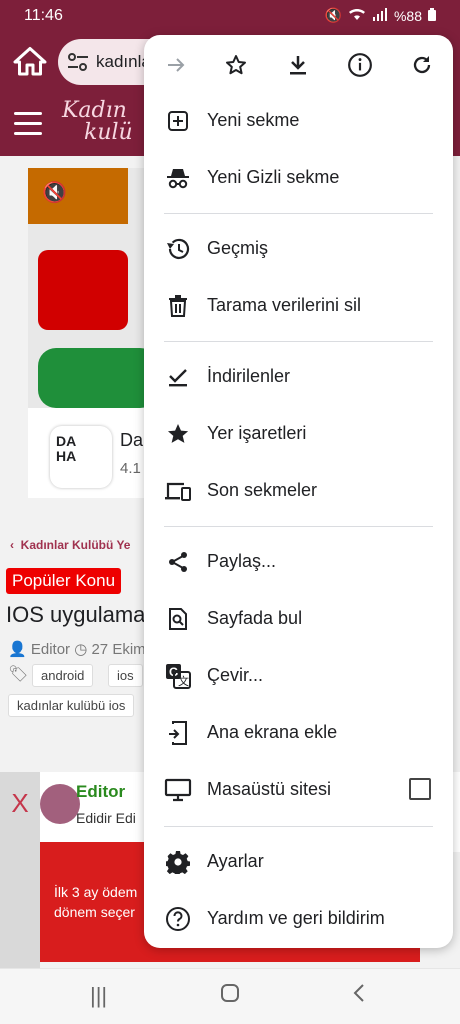  I want to click on back-nav-icon, so click(359, 996).